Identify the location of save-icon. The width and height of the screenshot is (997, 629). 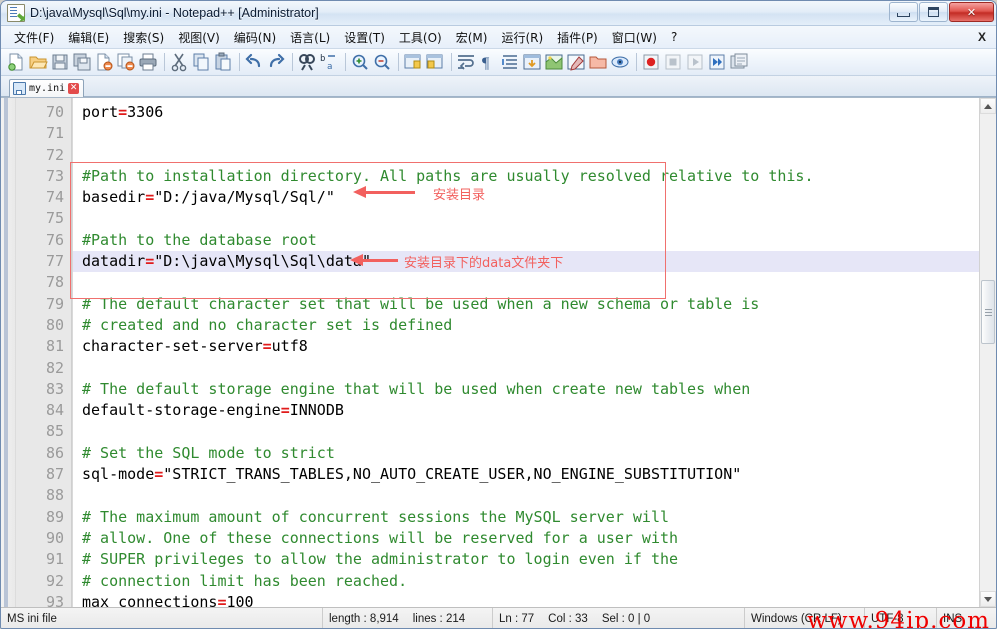
(60, 62).